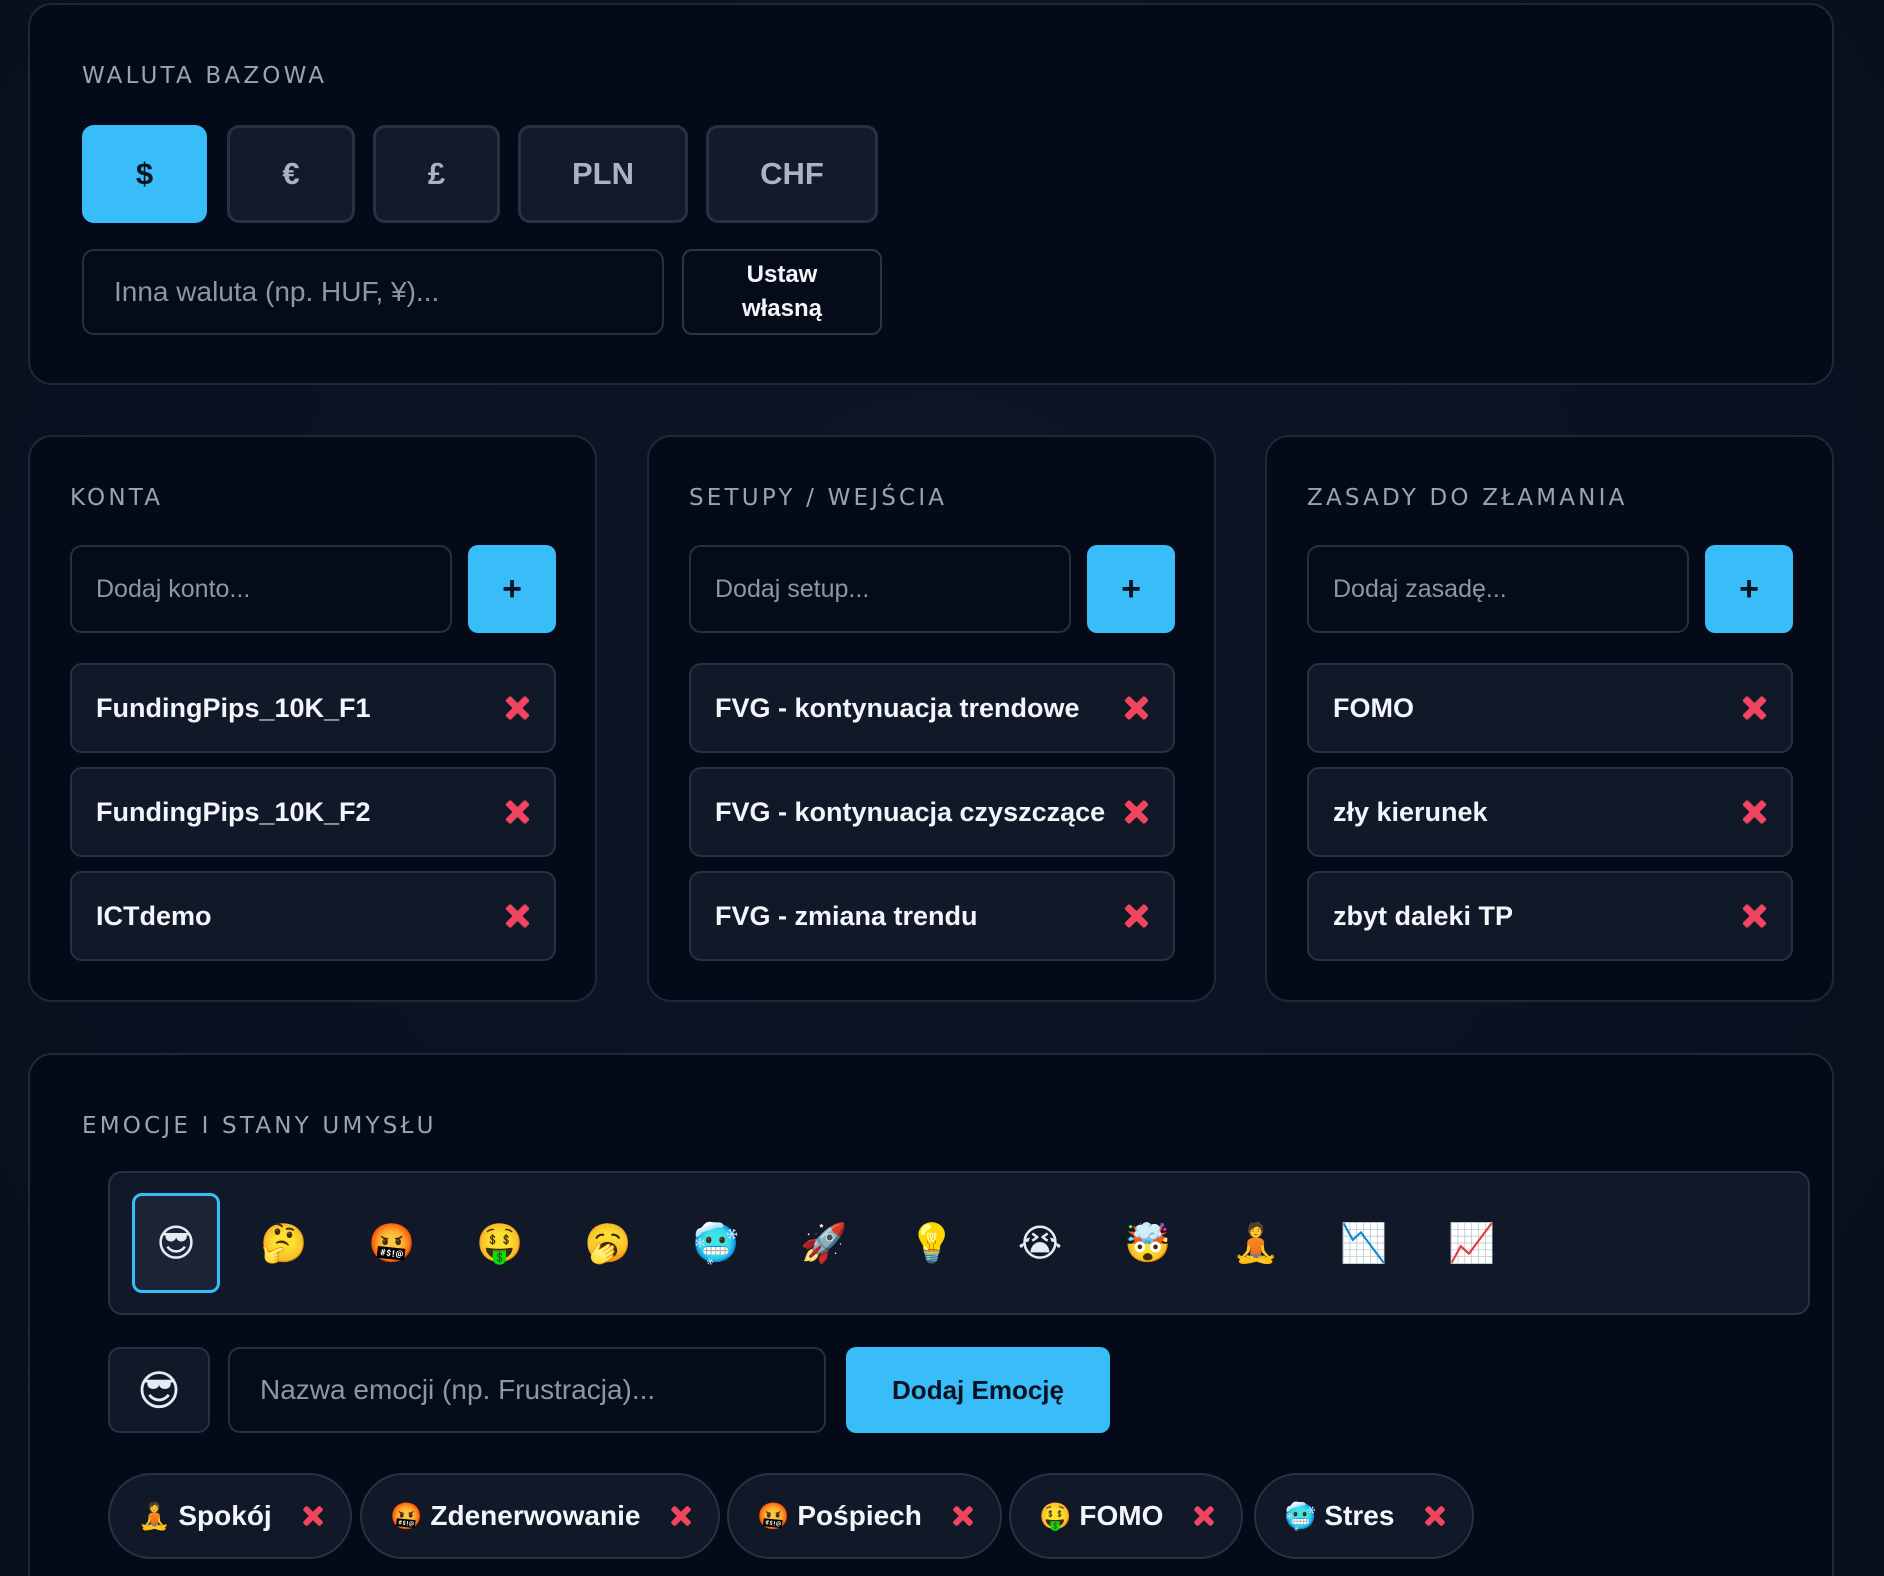 The image size is (1884, 1576). What do you see at coordinates (1498, 589) in the screenshot?
I see `add-rule-input` at bounding box center [1498, 589].